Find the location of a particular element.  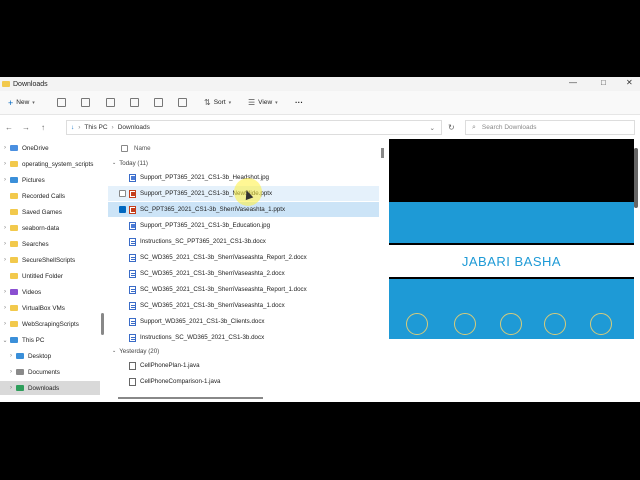

desktop-icon is located at coordinates (20, 356).